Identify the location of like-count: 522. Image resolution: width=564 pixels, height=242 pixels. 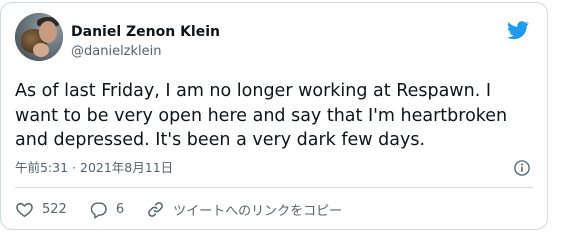
(54, 209).